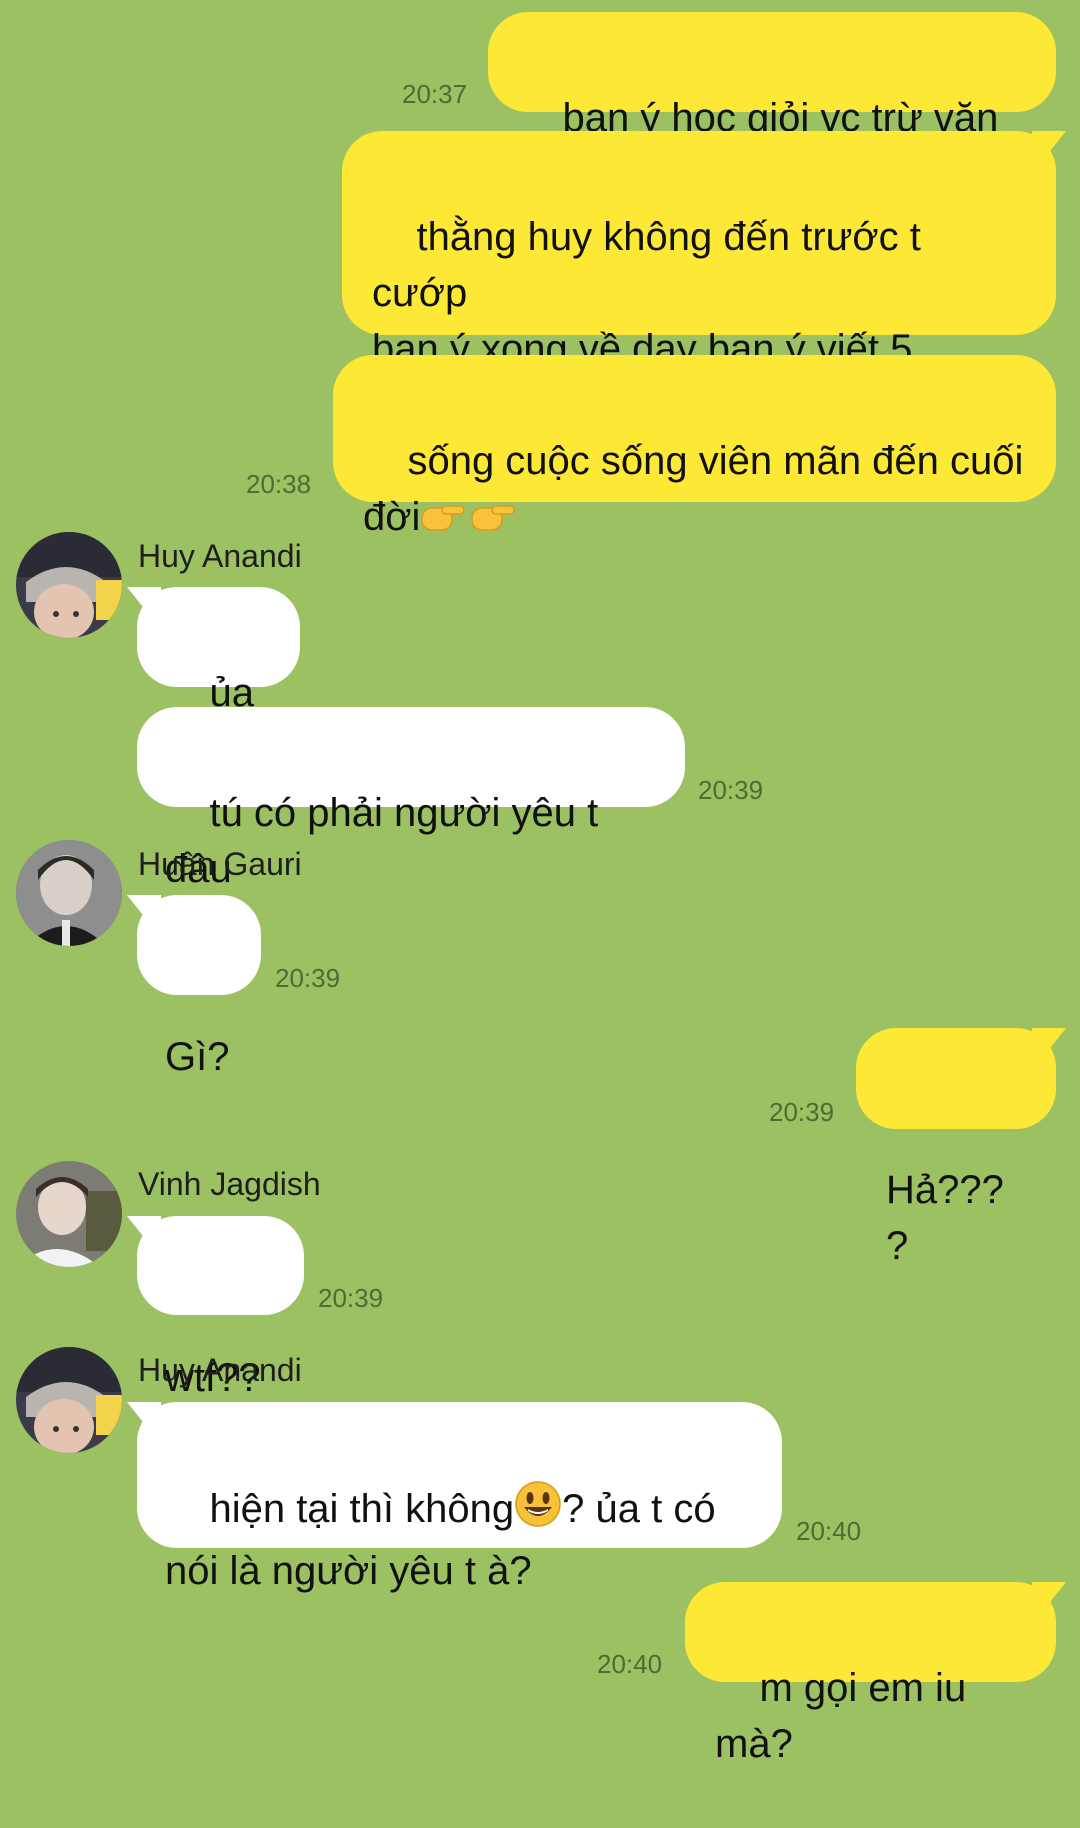  I want to click on pointing-hands-emoji-icon, so click(468, 520).